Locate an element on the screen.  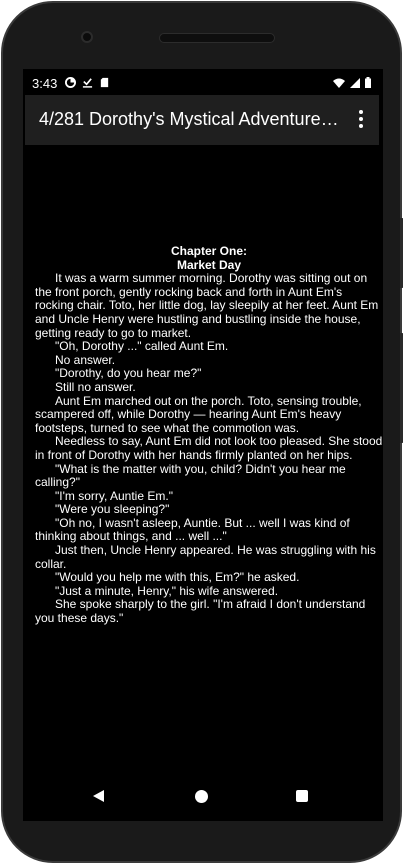
front-camera is located at coordinates (87, 37).